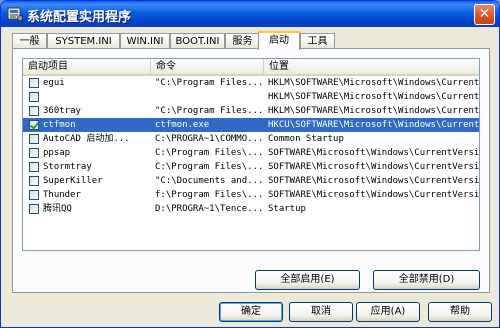 Image resolution: width=500 pixels, height=328 pixels. Describe the element at coordinates (83, 41) in the screenshot. I see `tab-system-ini: SYSTEM.INI` at that location.